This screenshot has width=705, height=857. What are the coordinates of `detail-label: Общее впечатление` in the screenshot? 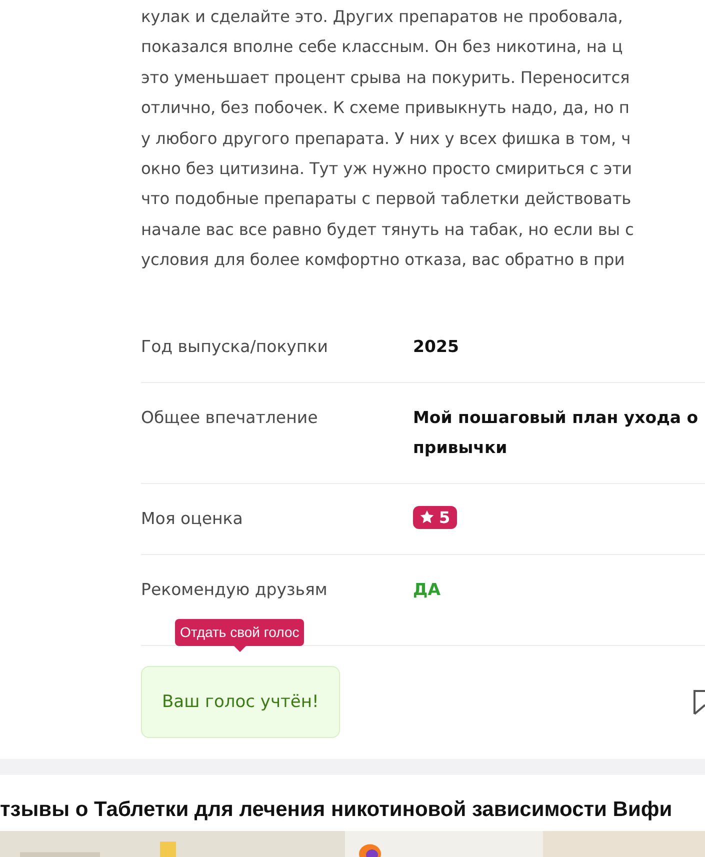 It's located at (230, 417).